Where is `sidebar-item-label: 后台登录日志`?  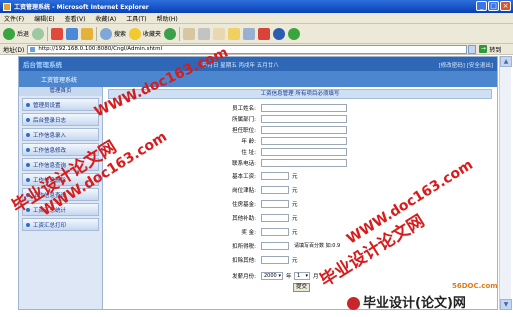 sidebar-item-label: 后台登录日志 is located at coordinates (50, 120).